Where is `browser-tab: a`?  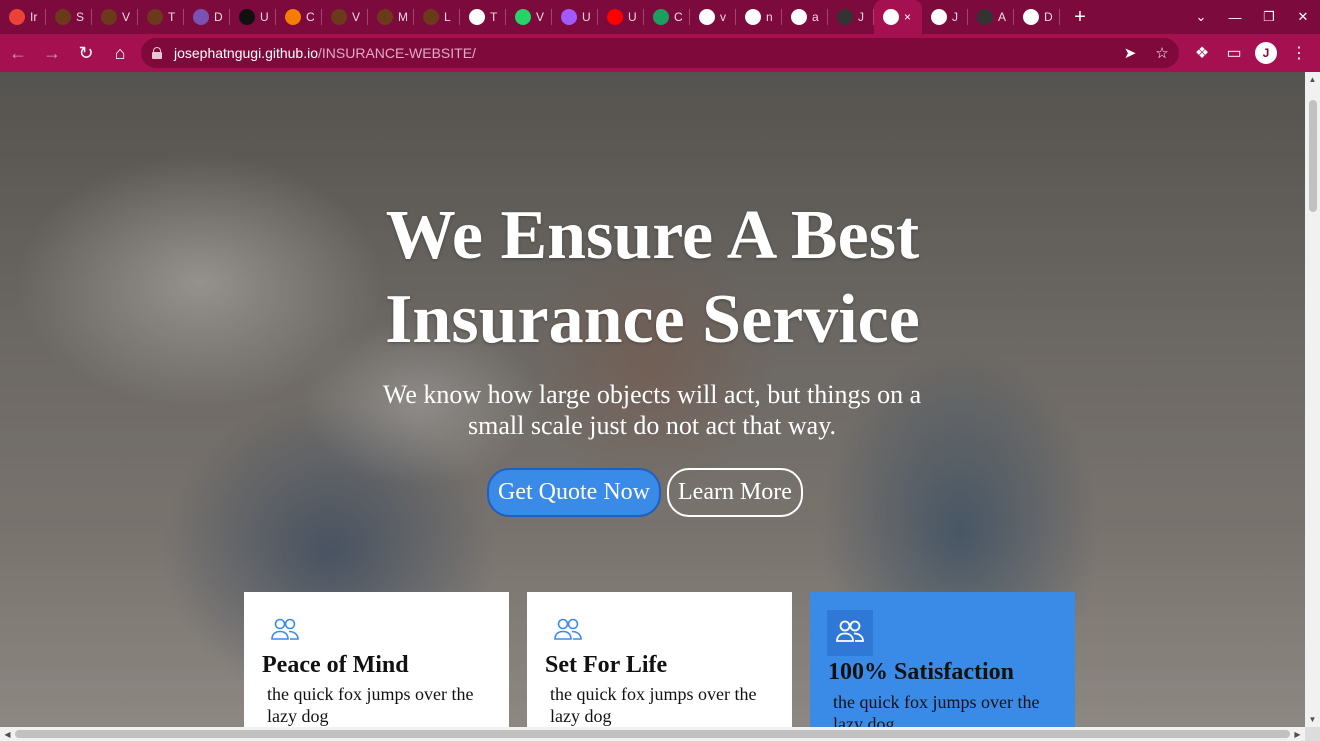 browser-tab: a is located at coordinates (805, 17).